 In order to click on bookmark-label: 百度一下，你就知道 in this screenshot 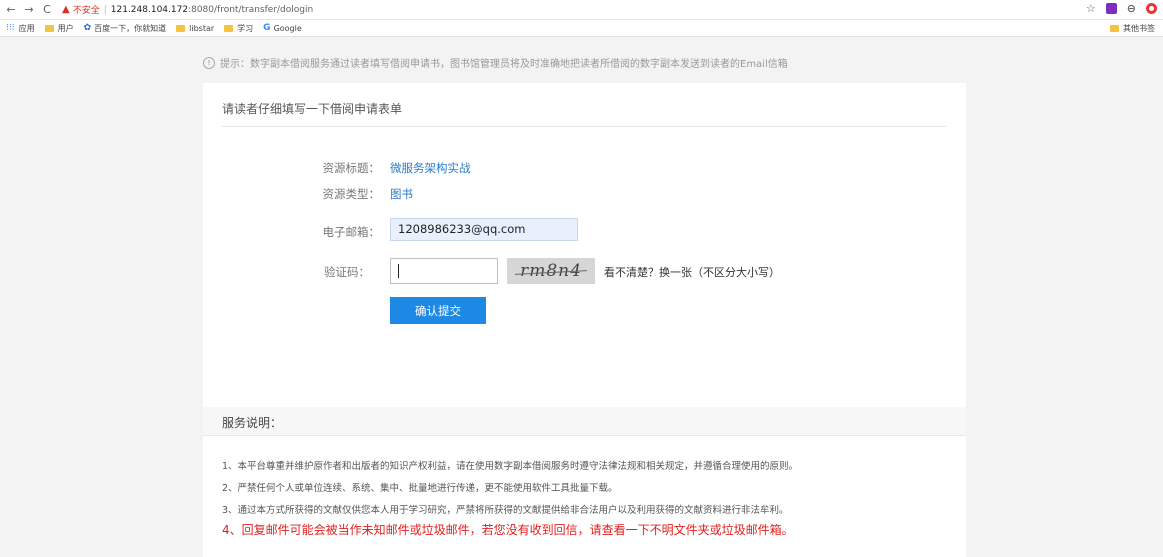, I will do `click(130, 28)`.